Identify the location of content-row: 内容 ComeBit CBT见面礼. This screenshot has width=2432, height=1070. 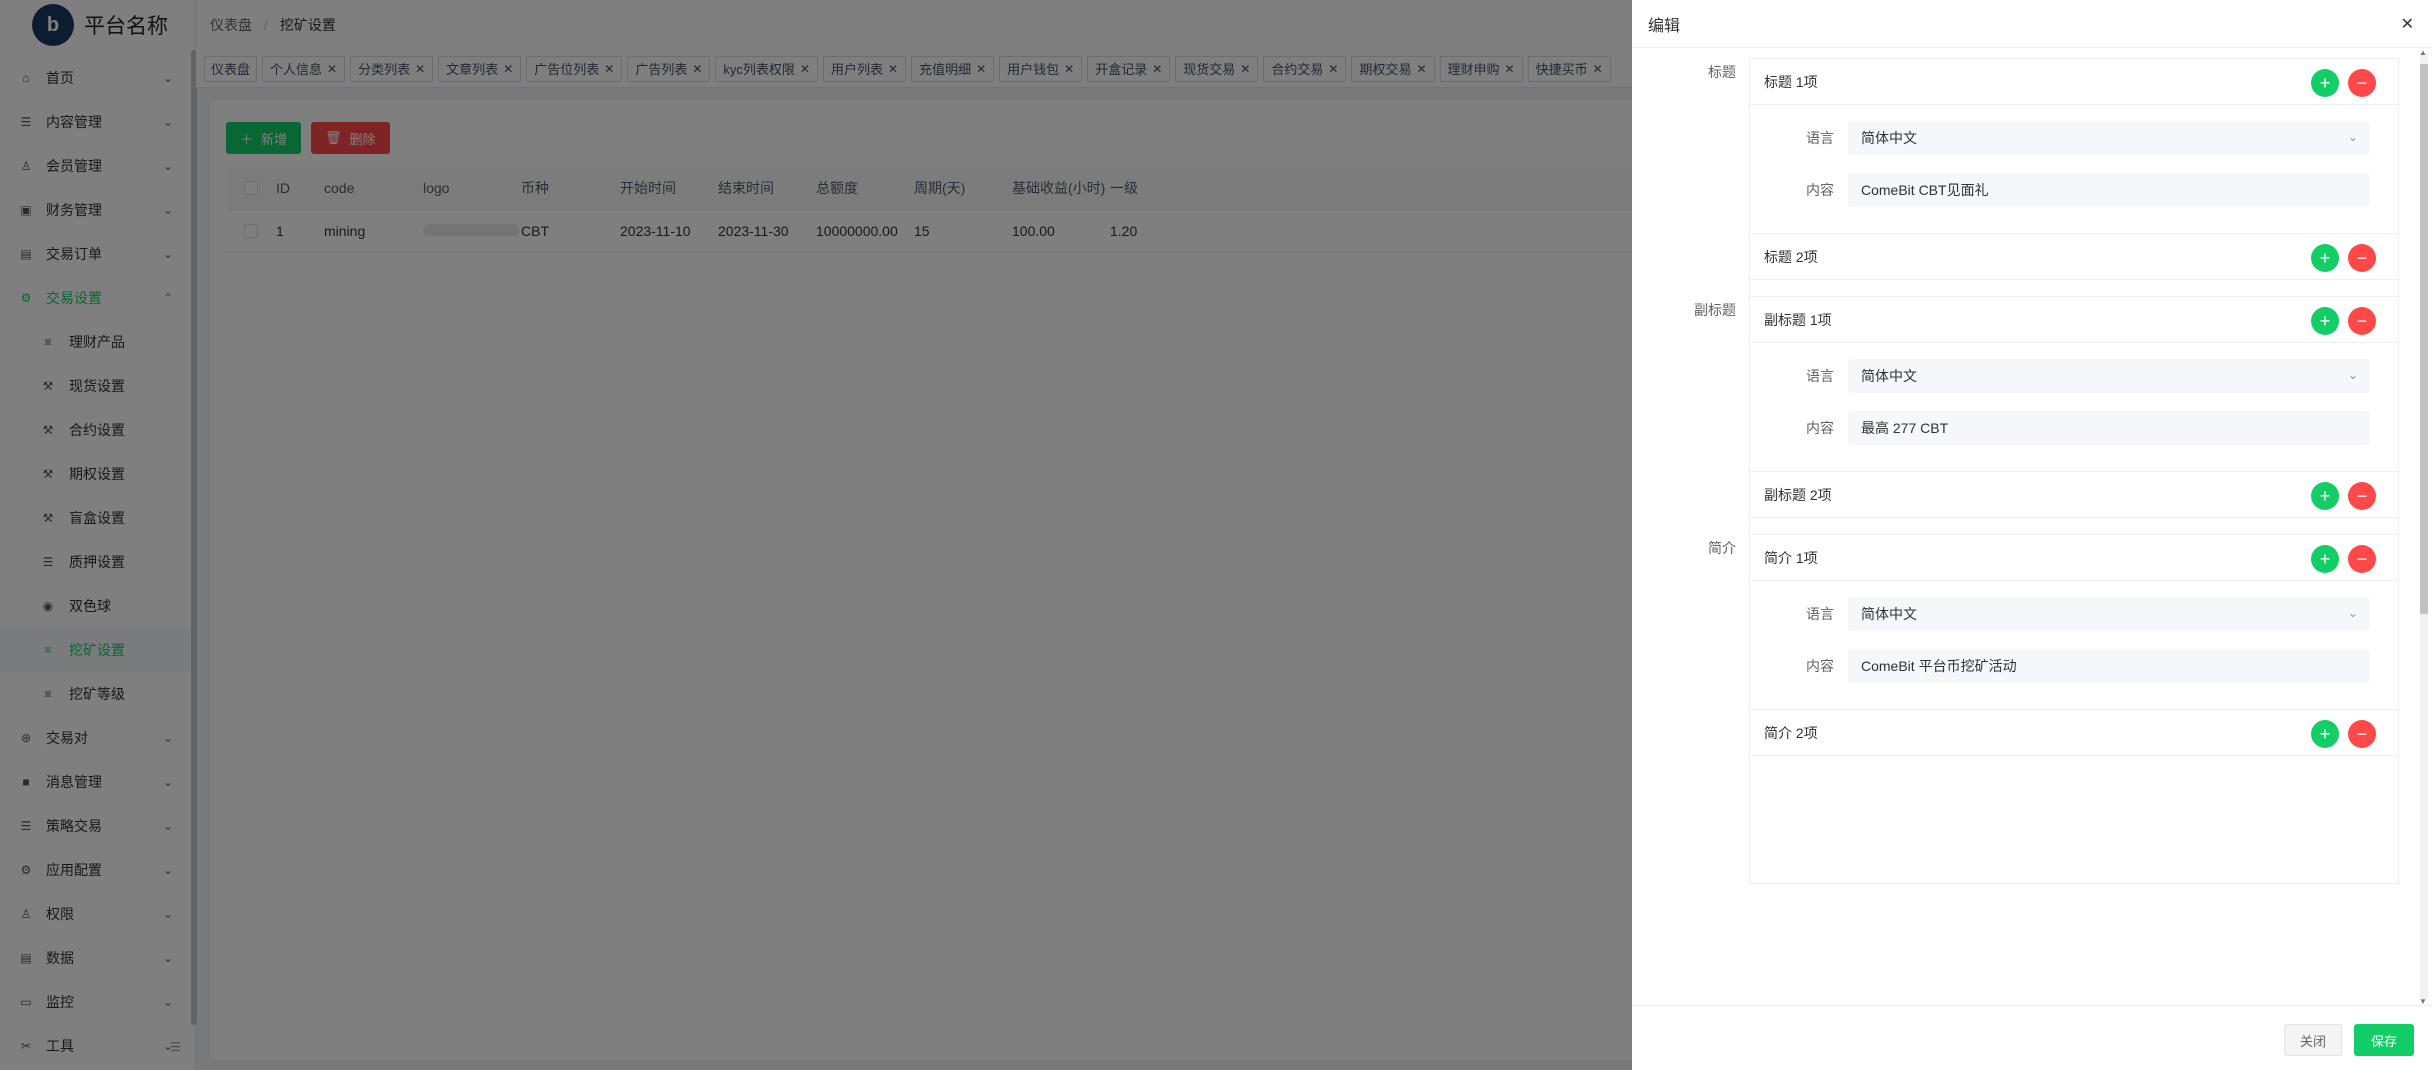
(2074, 190).